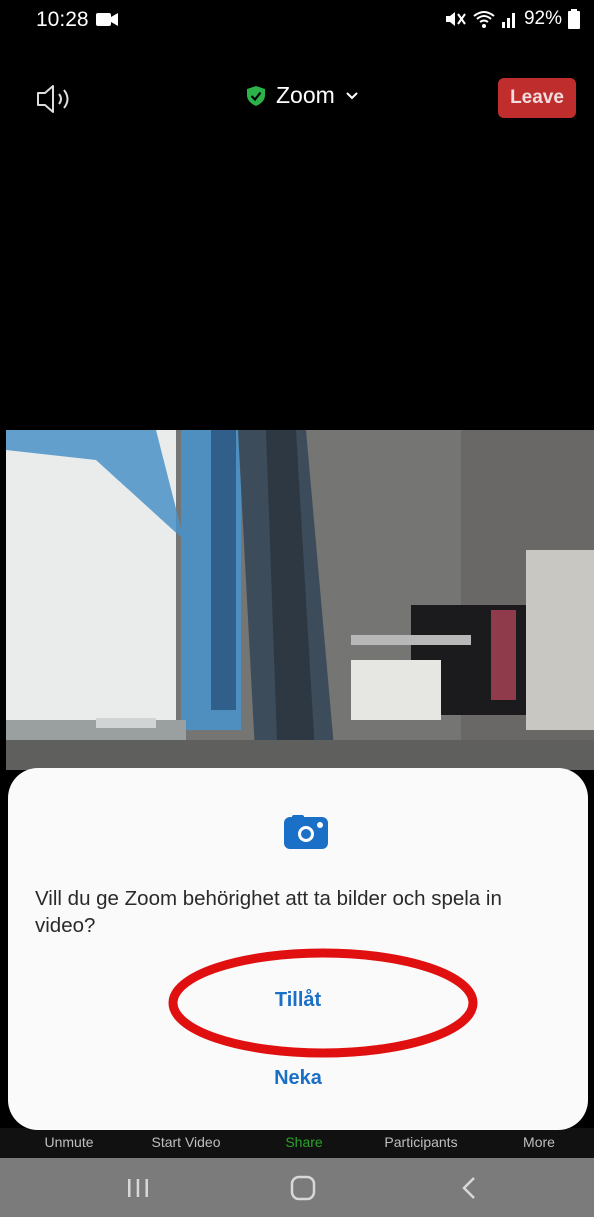 The height and width of the screenshot is (1217, 594). What do you see at coordinates (542, 18) in the screenshot?
I see `battery-percent: 92%` at bounding box center [542, 18].